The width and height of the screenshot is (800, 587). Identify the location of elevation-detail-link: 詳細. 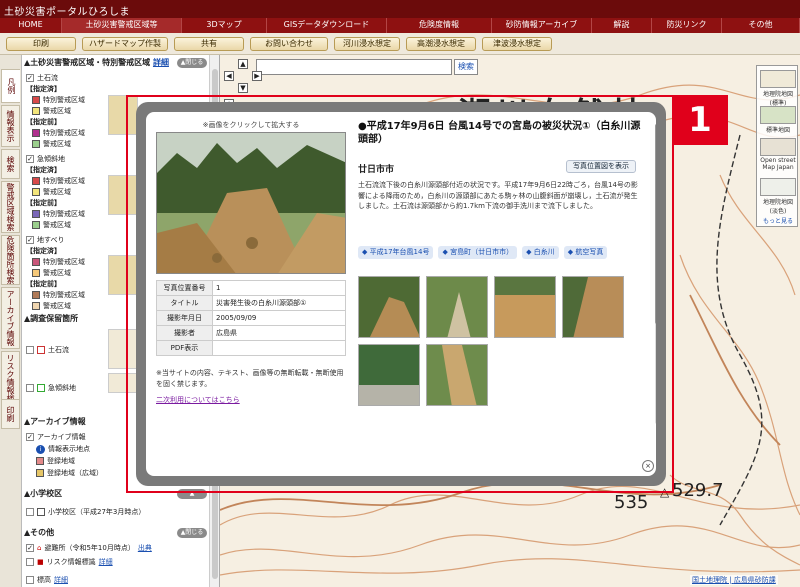
(61, 580).